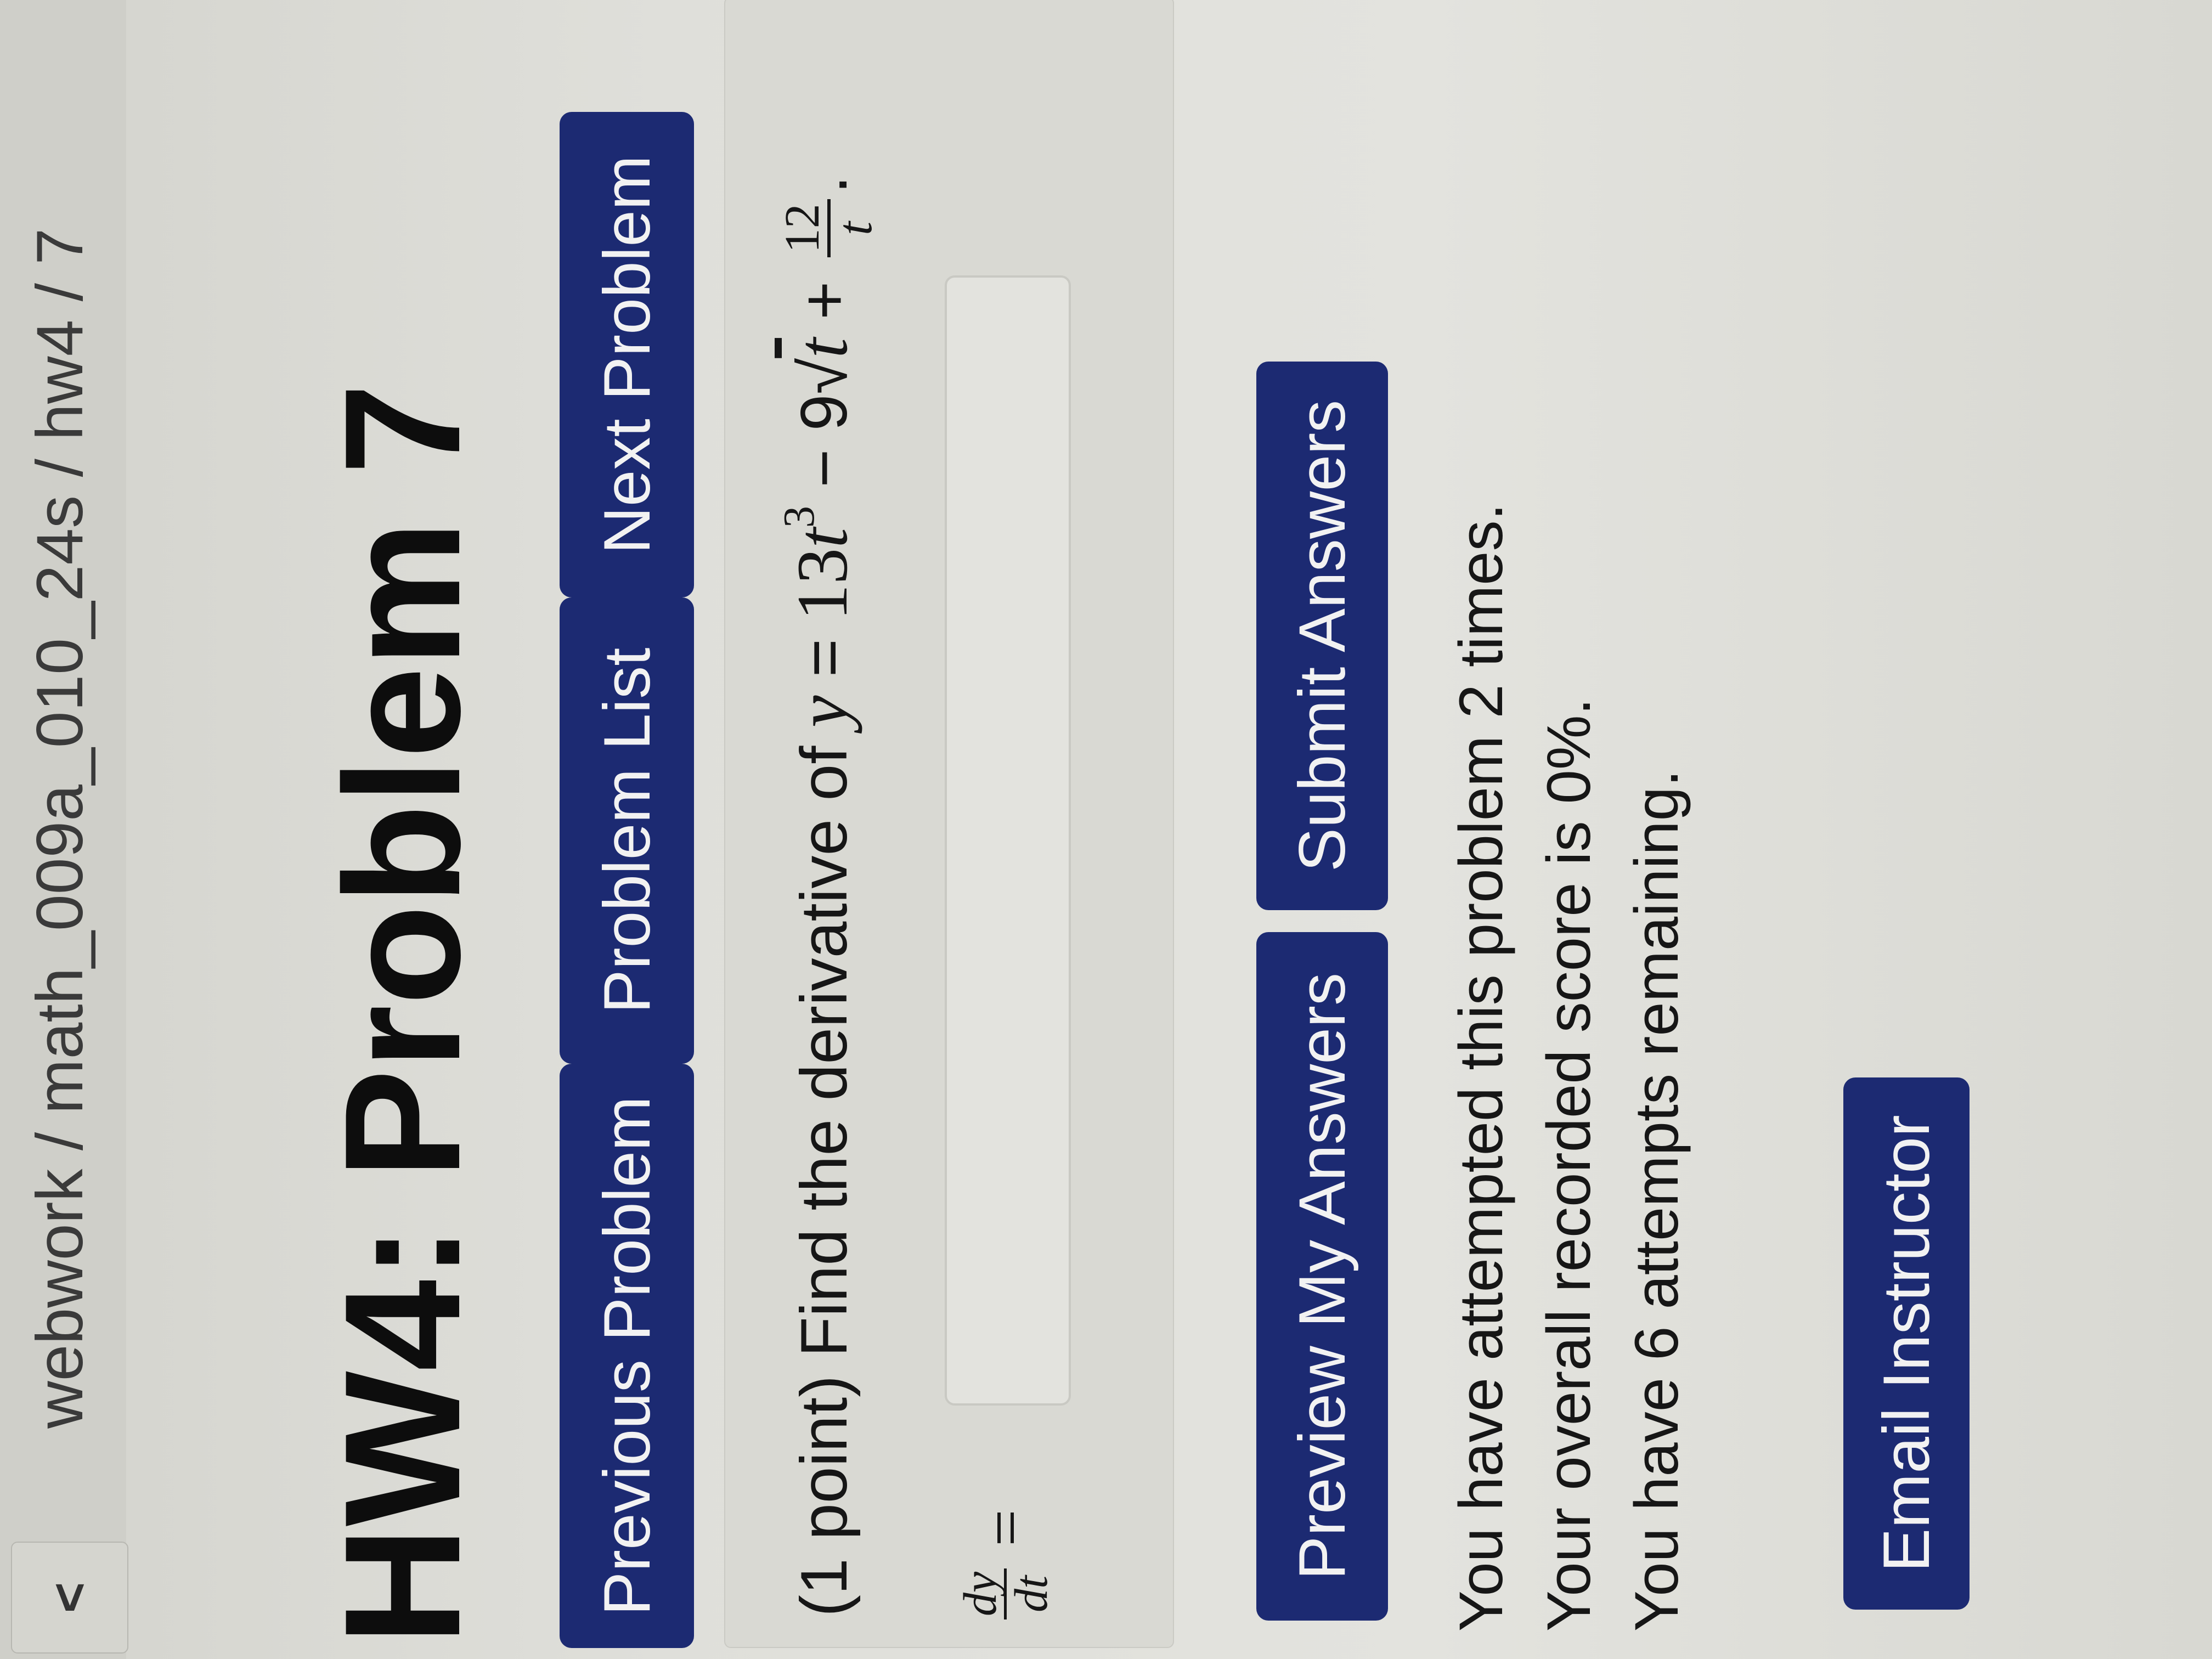 This screenshot has height=1659, width=2212. Describe the element at coordinates (824, 1051) in the screenshot. I see `problem-prompt: Find the derivative of` at that location.